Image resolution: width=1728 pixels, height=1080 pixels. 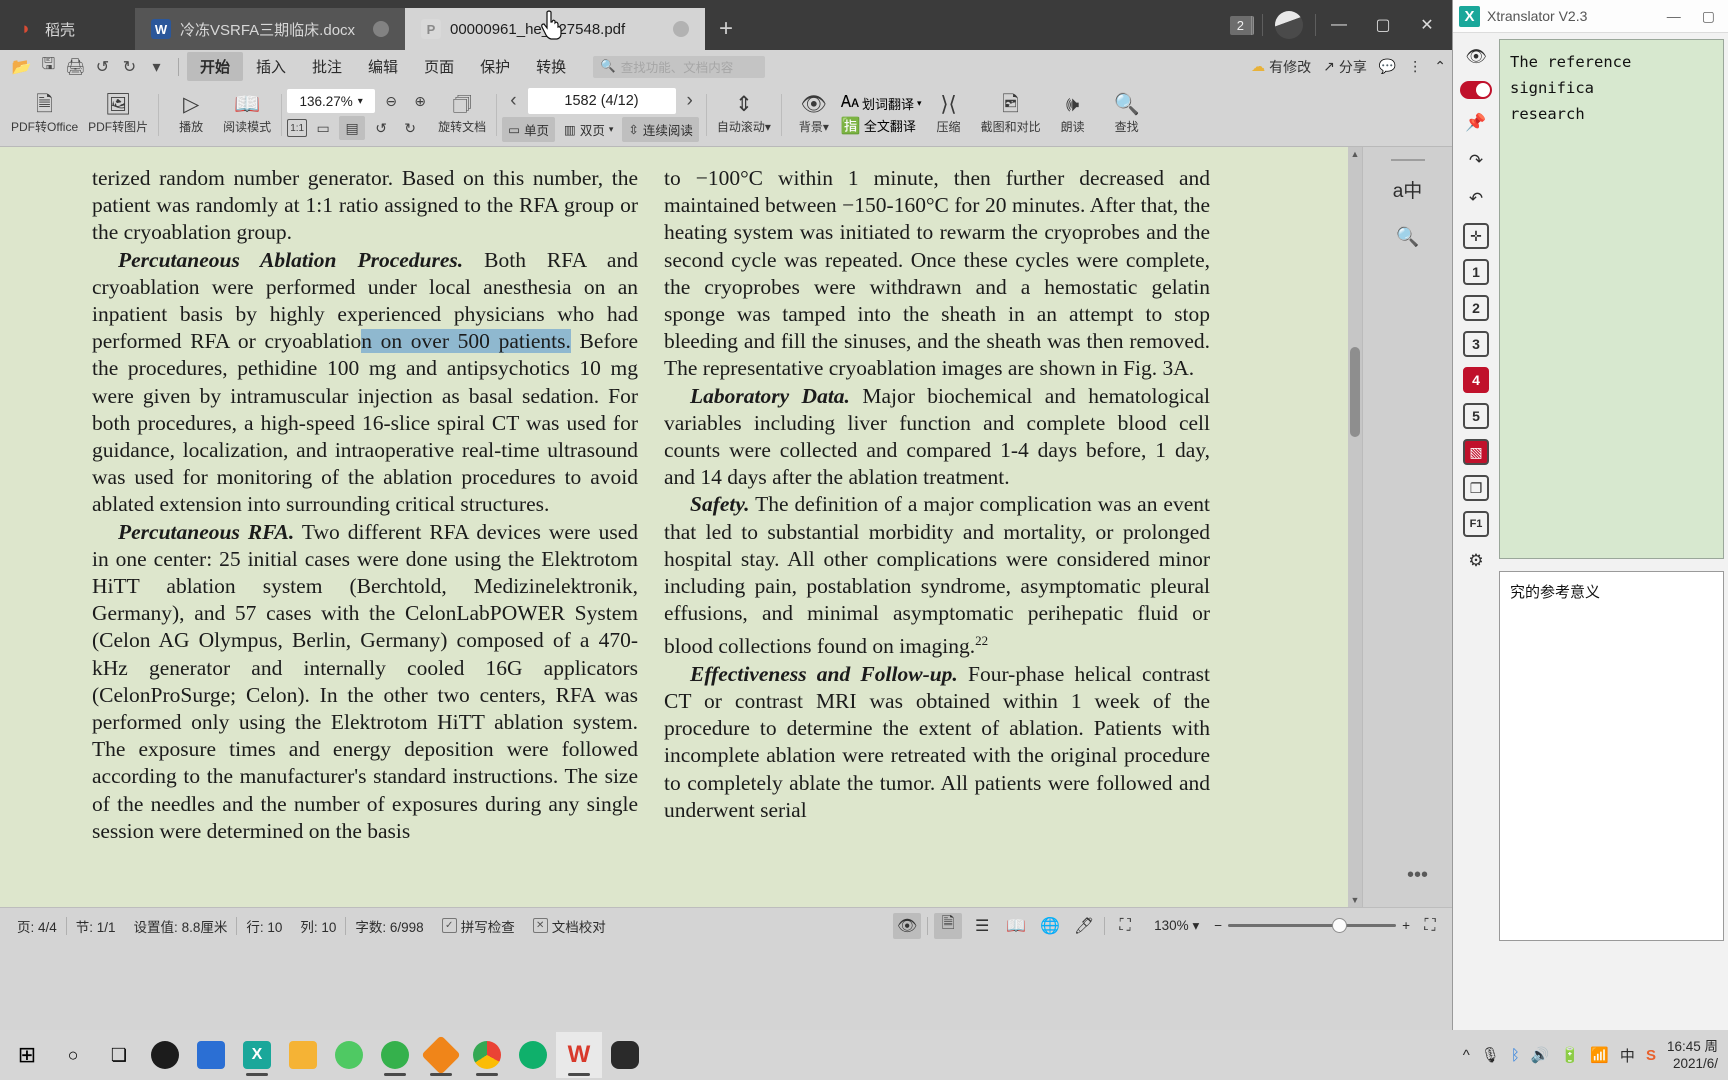 What do you see at coordinates (410, 128) in the screenshot?
I see `rotate-cw-button: ↻` at bounding box center [410, 128].